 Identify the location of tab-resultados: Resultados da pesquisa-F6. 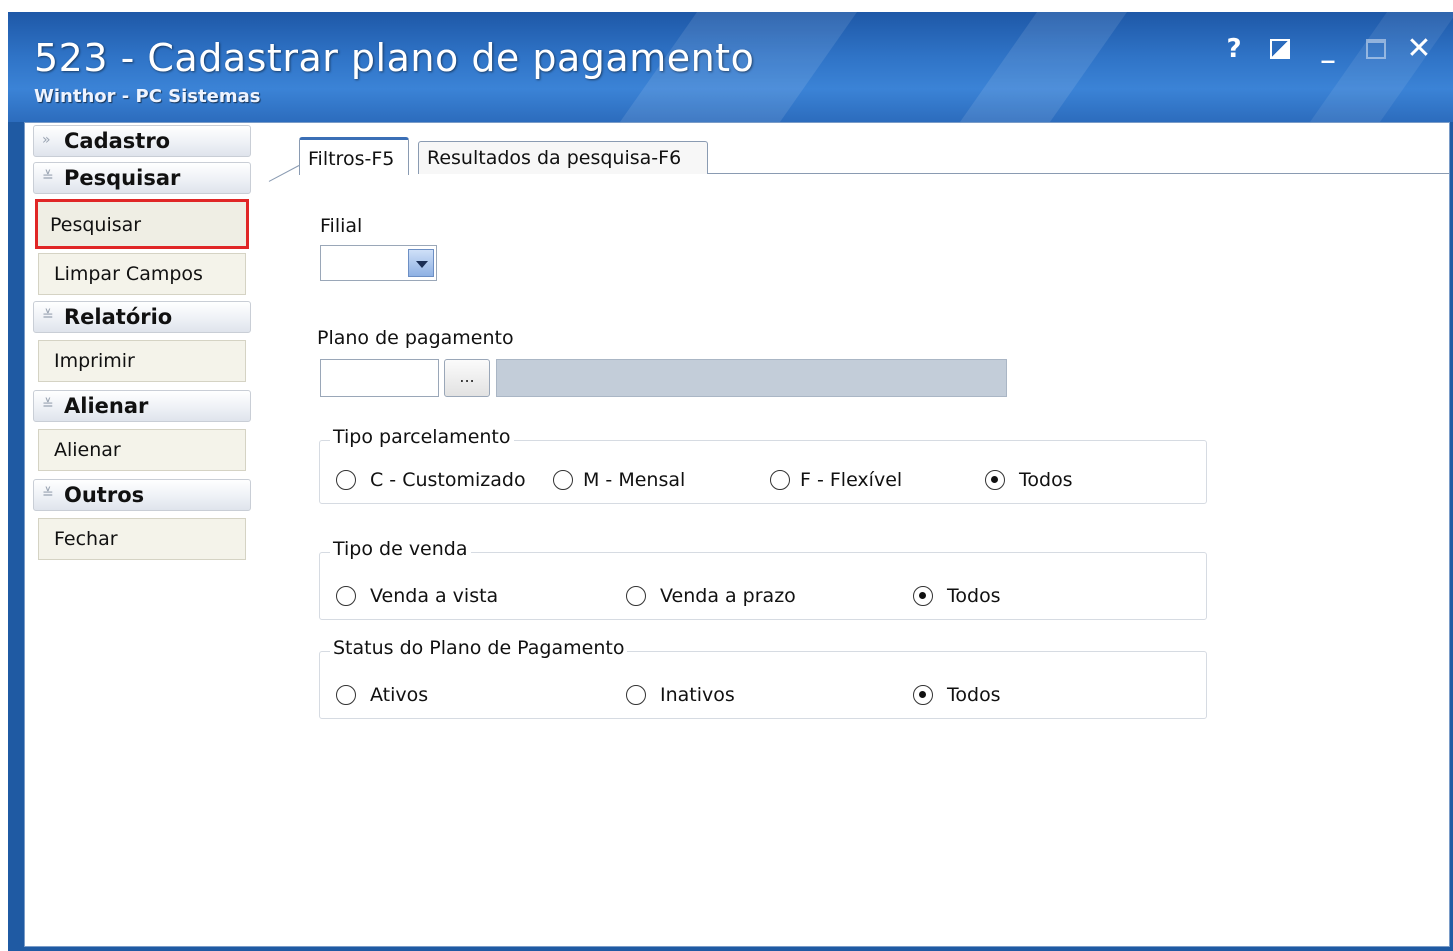
(563, 157).